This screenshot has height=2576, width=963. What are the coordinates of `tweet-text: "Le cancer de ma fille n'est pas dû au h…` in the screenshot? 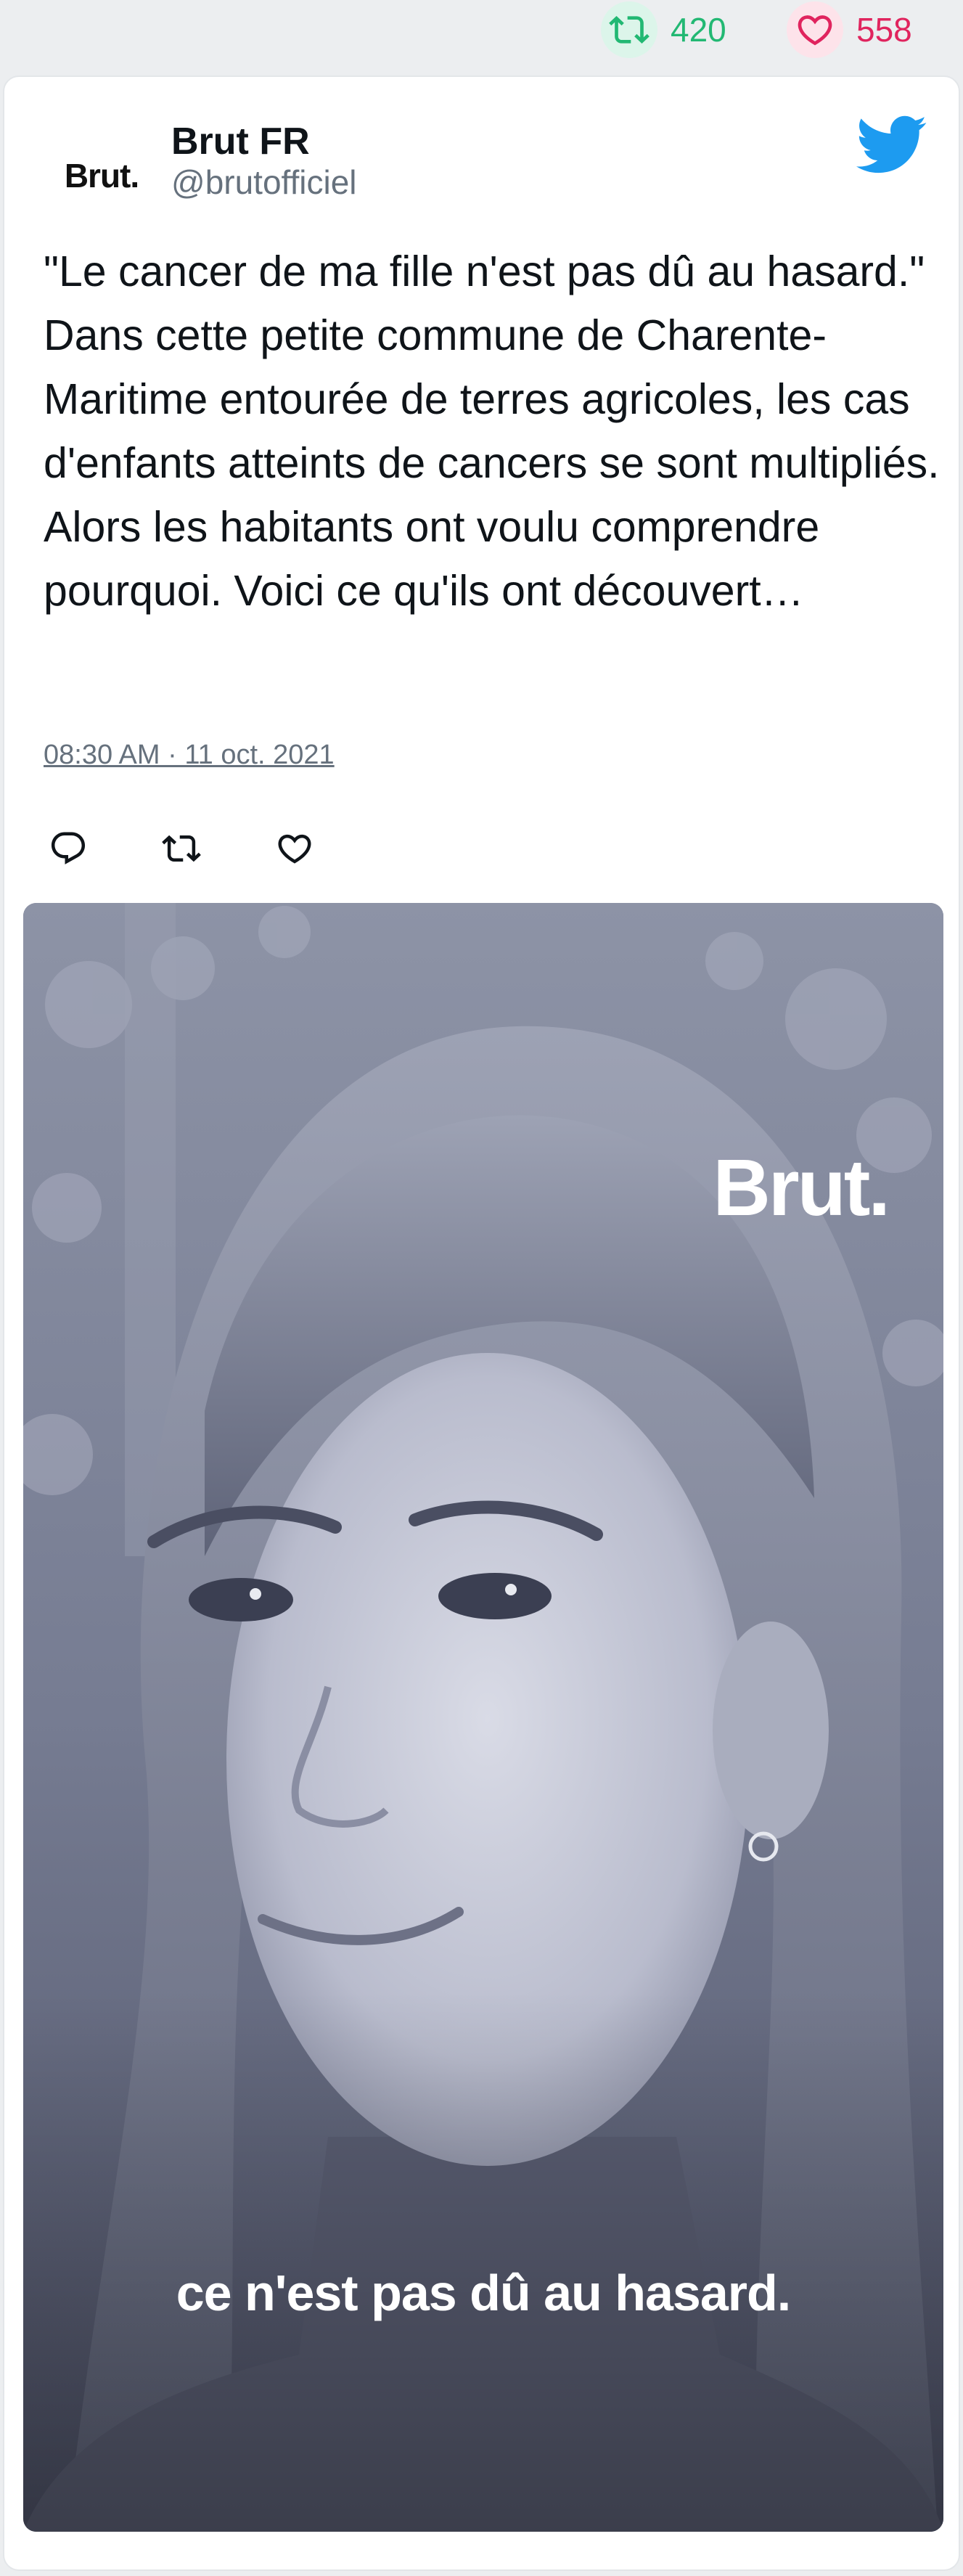 It's located at (492, 432).